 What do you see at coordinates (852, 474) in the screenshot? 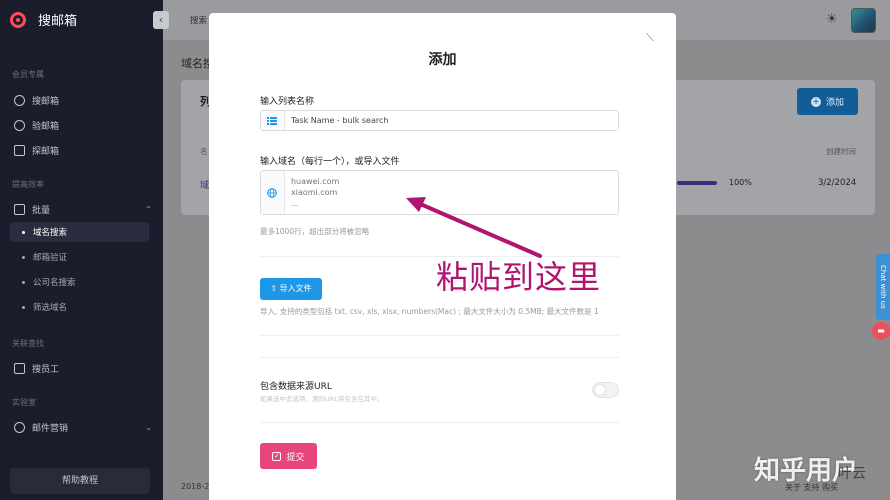
I see `watermark-sub: 叶云` at bounding box center [852, 474].